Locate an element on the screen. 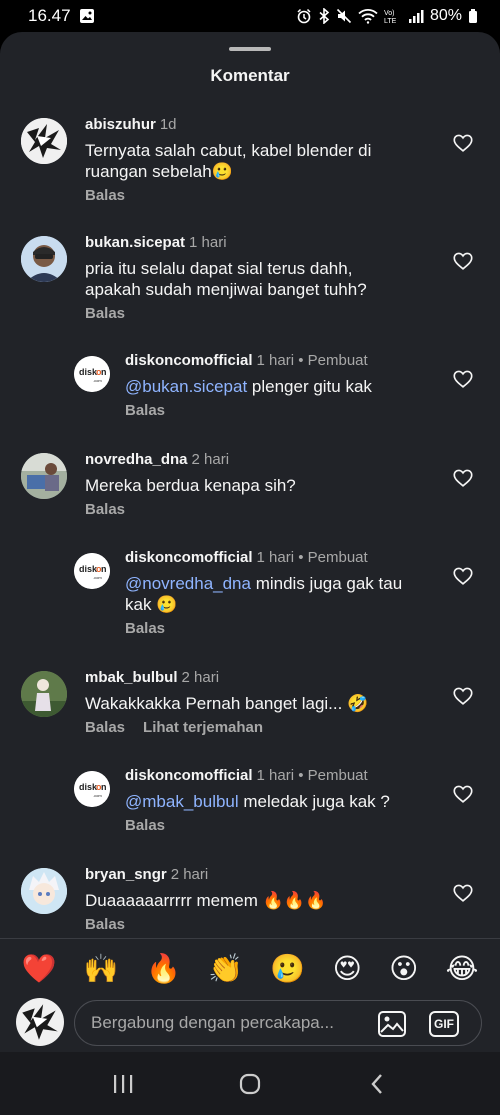 This screenshot has width=500, height=1115. reaction-fire: 🔥 is located at coordinates (163, 969).